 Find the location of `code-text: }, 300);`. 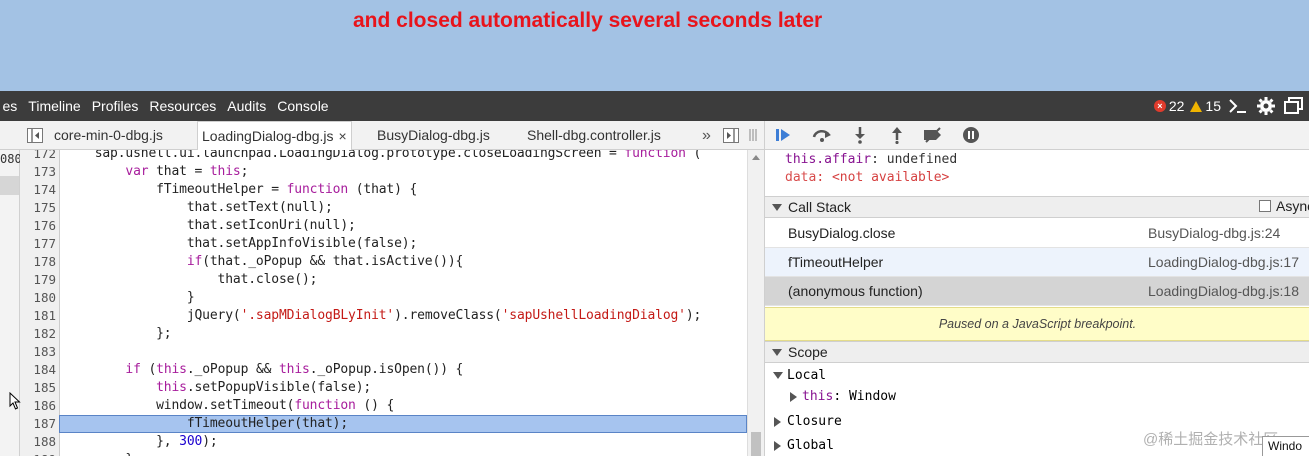

code-text: }, 300); is located at coordinates (141, 442).